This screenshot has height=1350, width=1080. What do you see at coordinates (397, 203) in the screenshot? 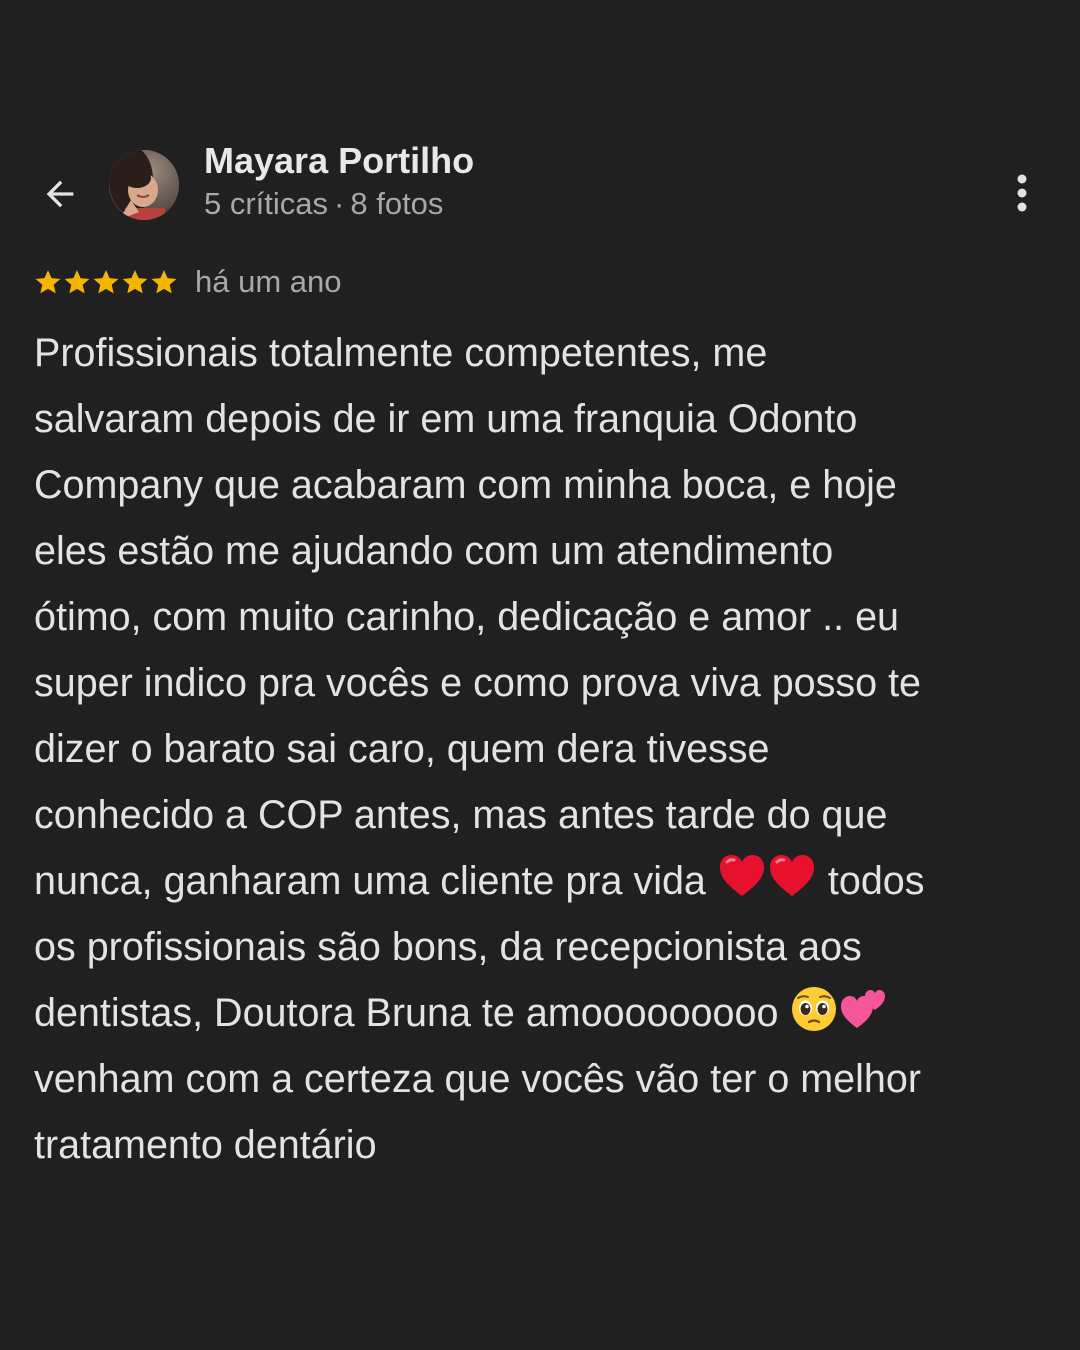
I see `photos-count: 8 fotos` at bounding box center [397, 203].